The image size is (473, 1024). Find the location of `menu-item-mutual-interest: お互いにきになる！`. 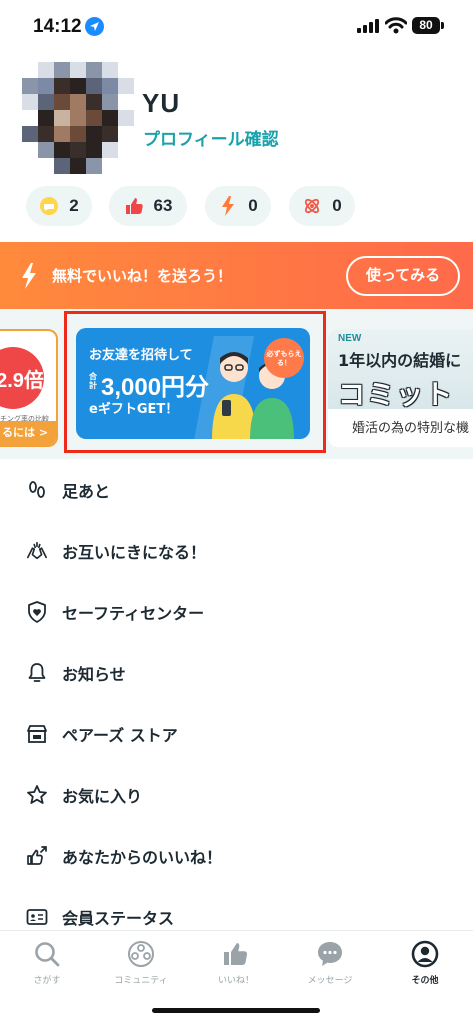

menu-item-mutual-interest: お互いにきになる！ is located at coordinates (236, 551).